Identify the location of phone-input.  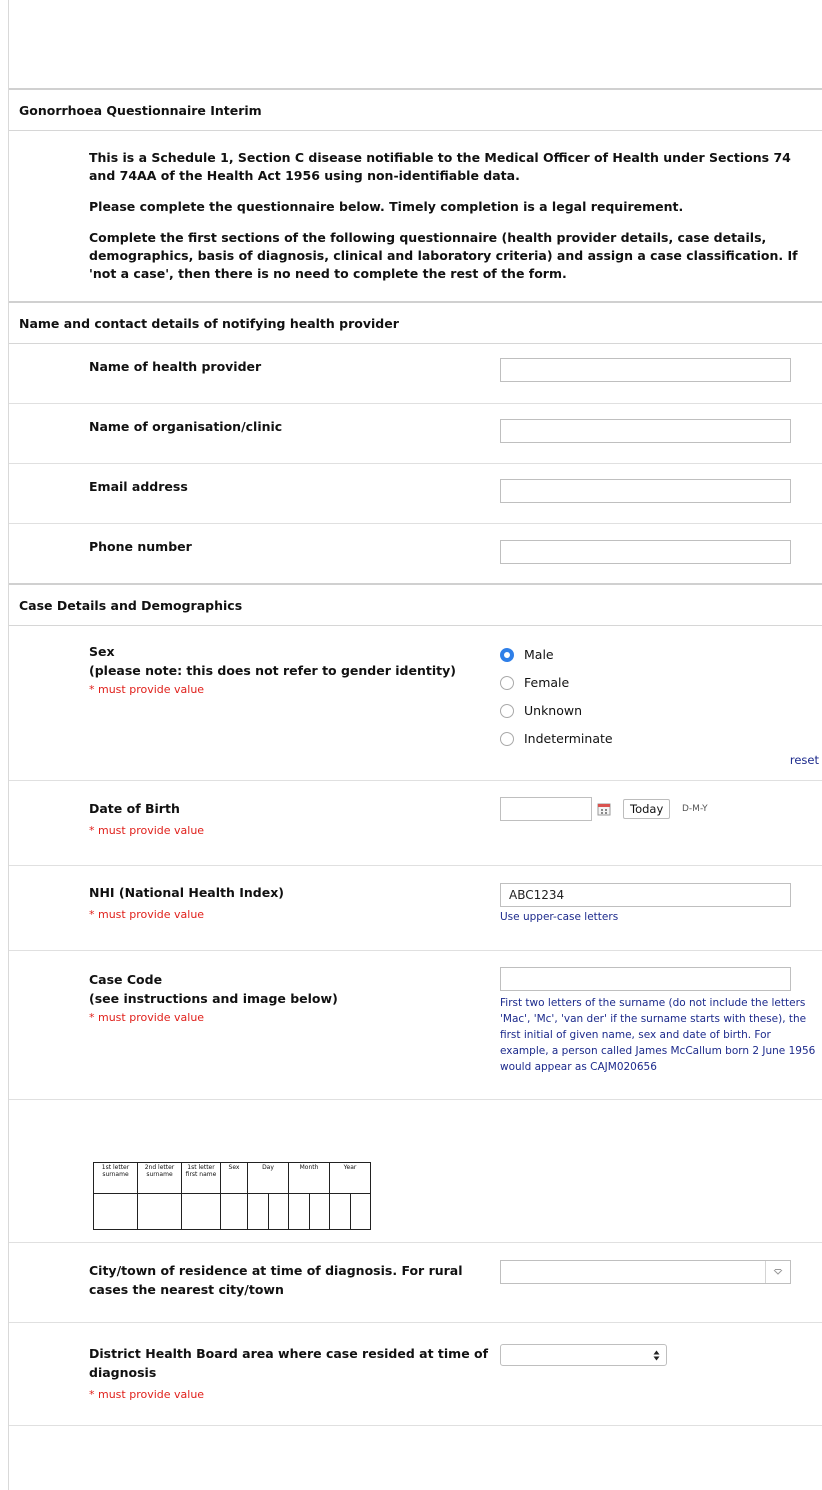
(645, 552).